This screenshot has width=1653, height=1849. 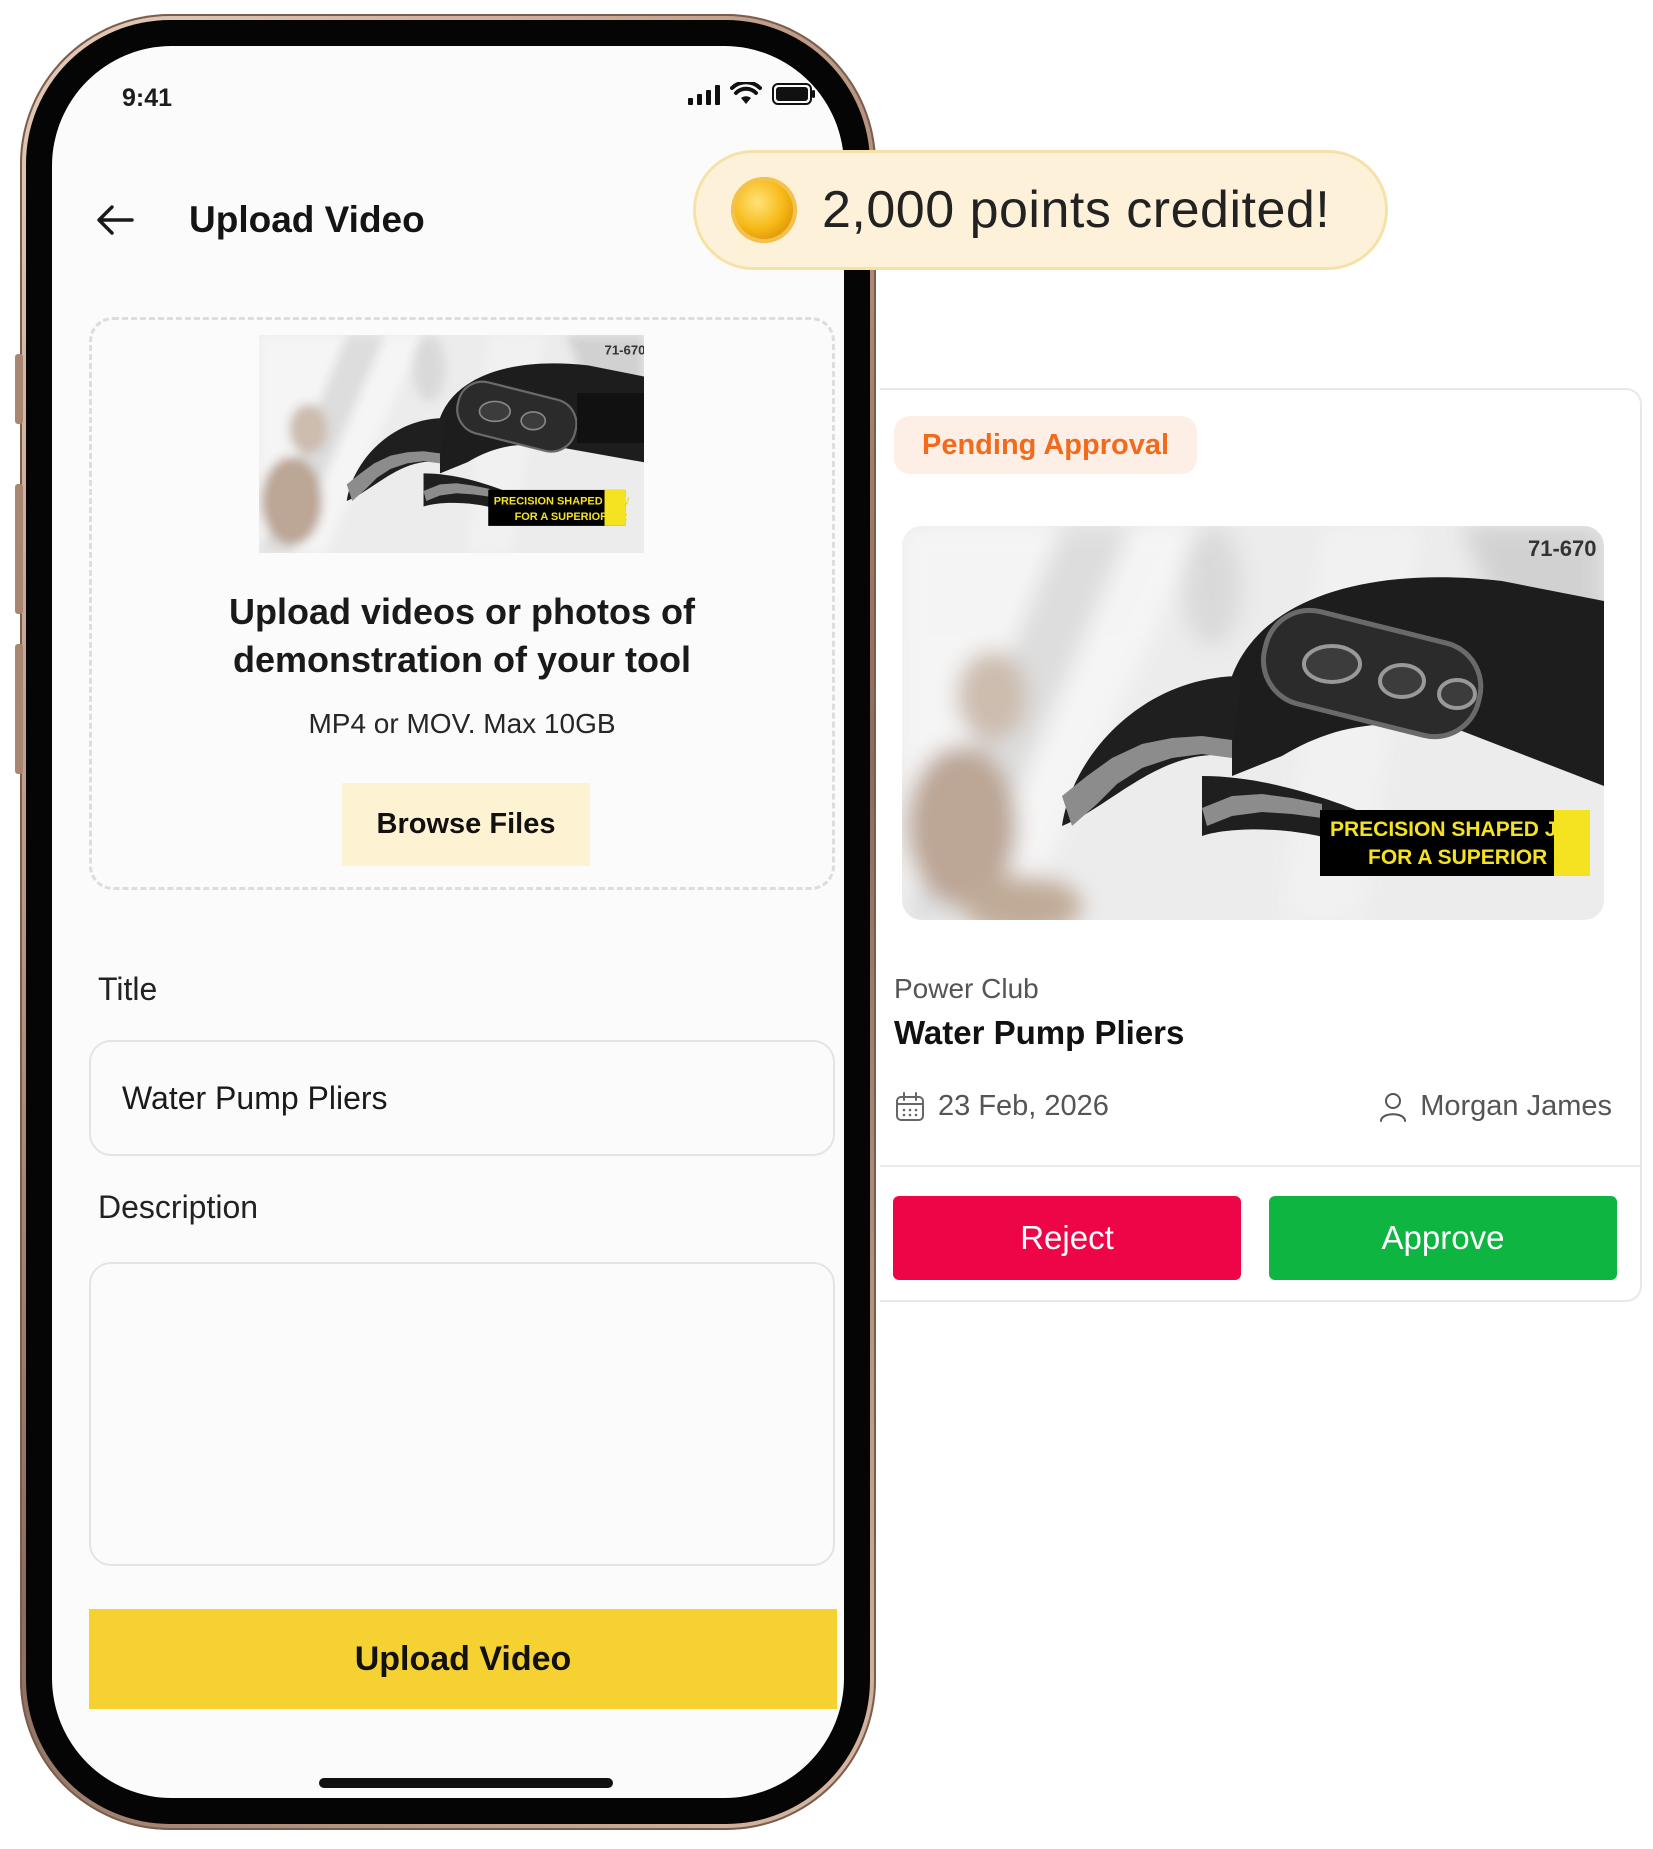 What do you see at coordinates (1393, 1107) in the screenshot?
I see `user-icon` at bounding box center [1393, 1107].